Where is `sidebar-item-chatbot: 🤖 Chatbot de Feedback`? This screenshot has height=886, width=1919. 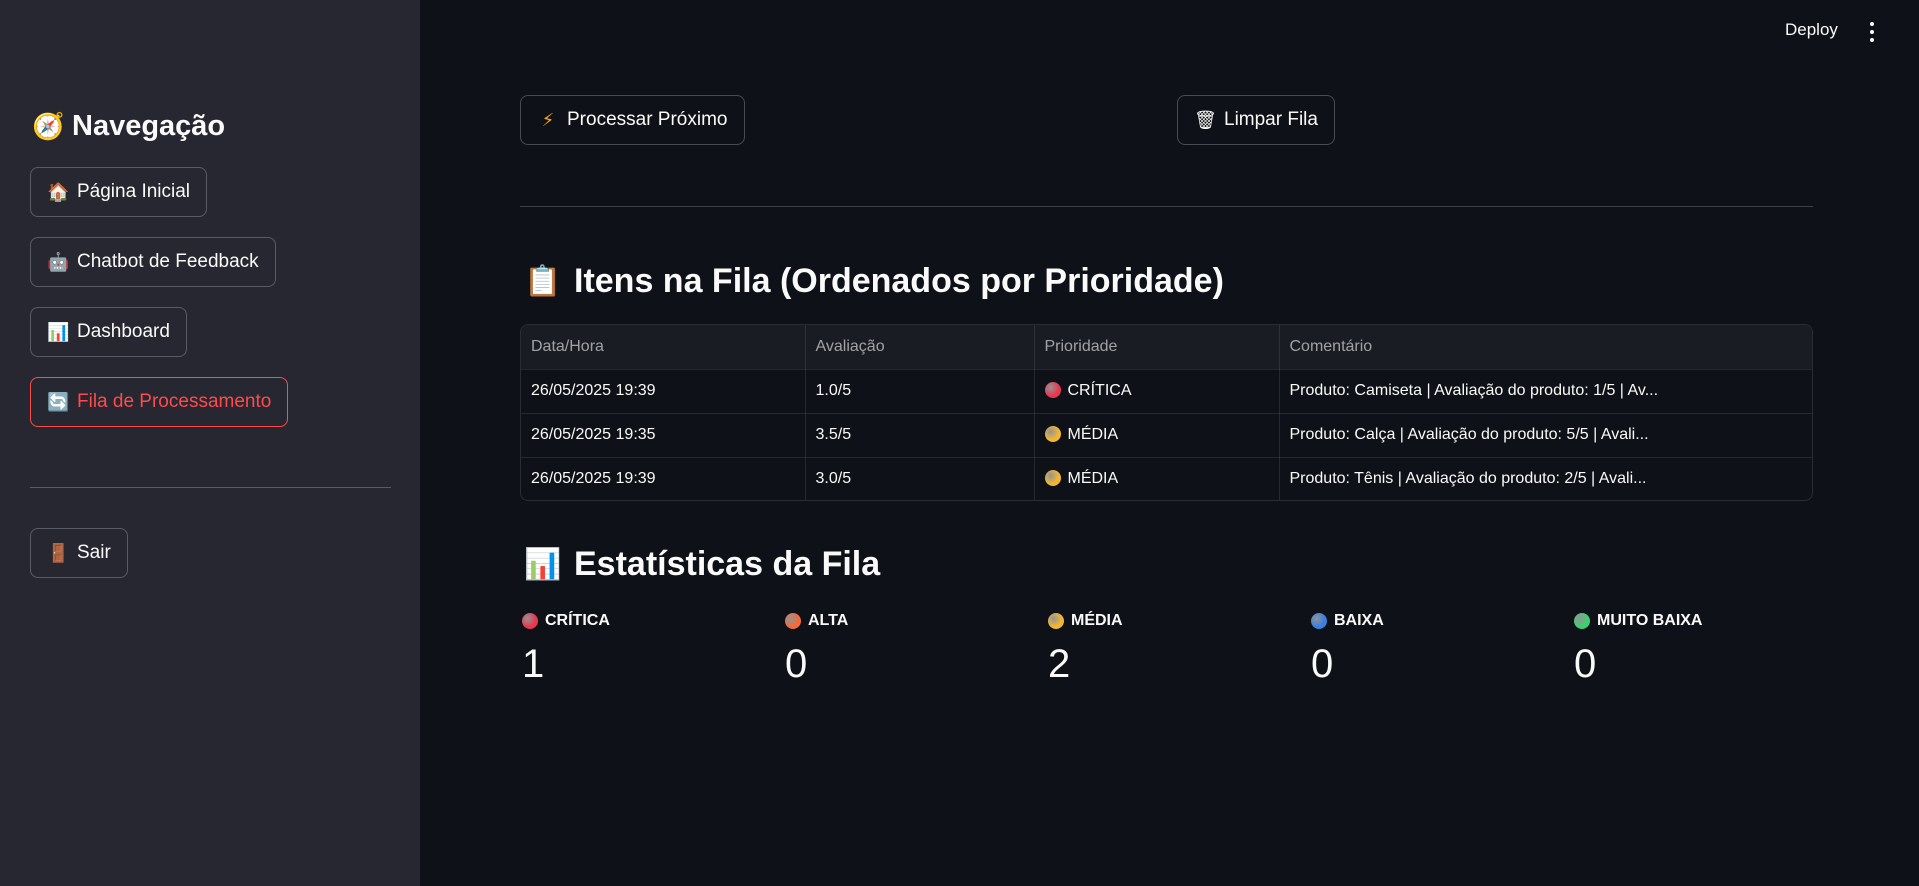 sidebar-item-chatbot: 🤖 Chatbot de Feedback is located at coordinates (153, 262).